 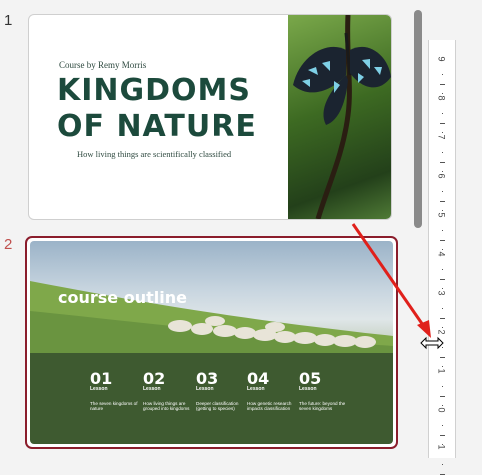 I want to click on ruler-digit: 5, so click(x=441, y=215).